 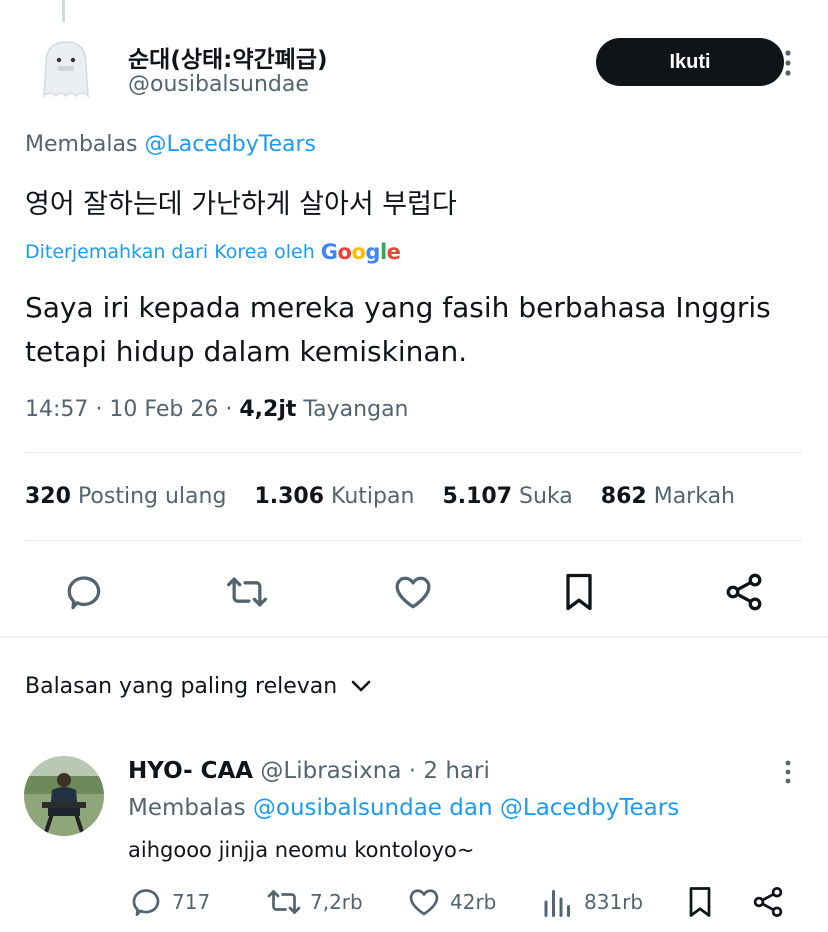 I want to click on views-count: 4,2jt, so click(x=268, y=409).